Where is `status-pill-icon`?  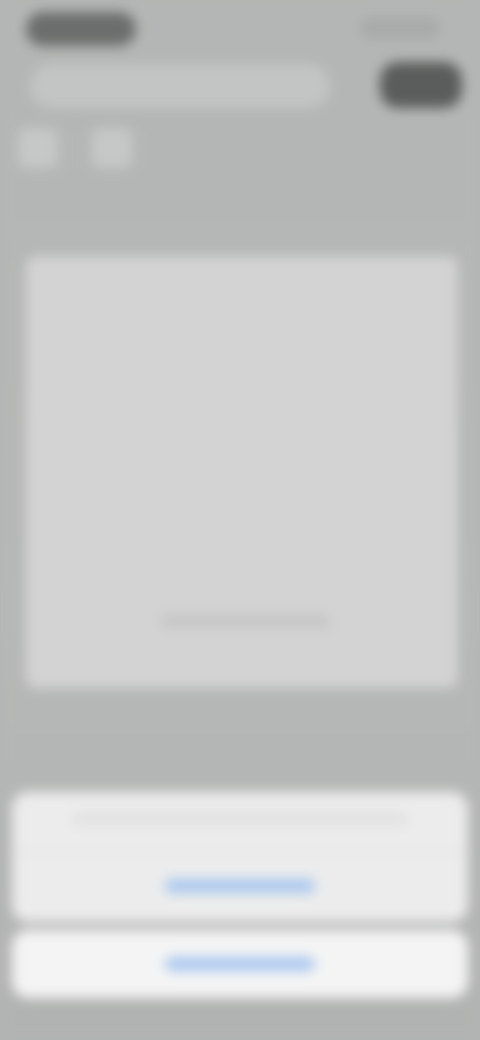
status-pill-icon is located at coordinates (81, 29).